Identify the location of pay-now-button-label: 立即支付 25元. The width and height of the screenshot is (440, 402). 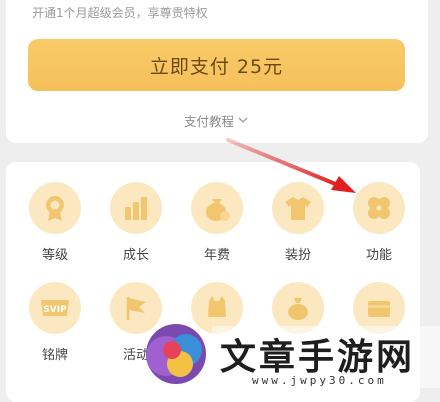
(216, 66).